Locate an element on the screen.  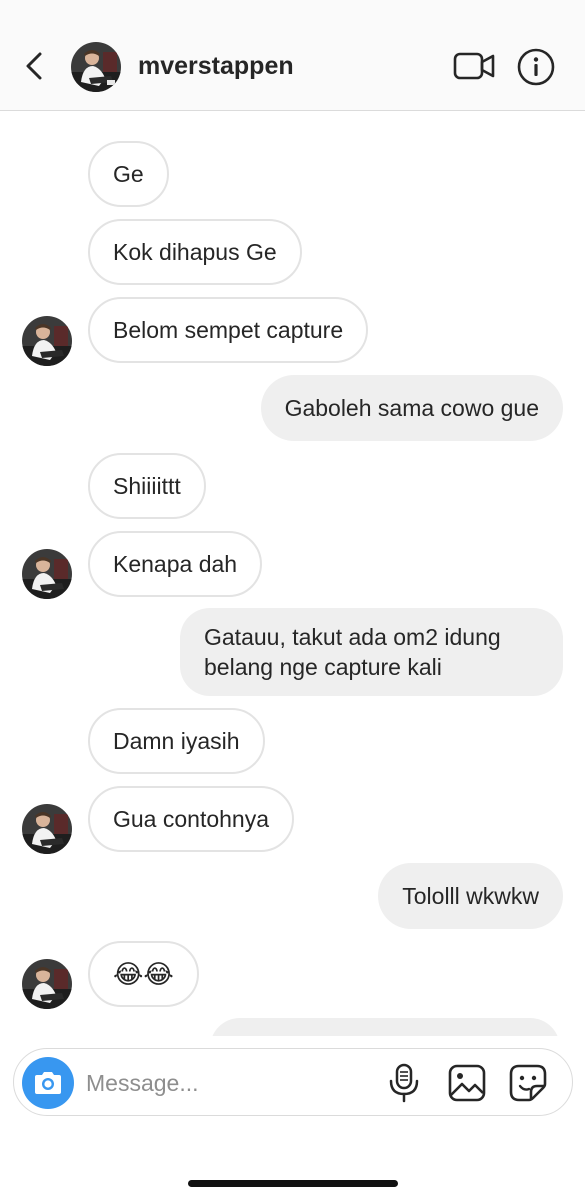
camera-button is located at coordinates (48, 1083).